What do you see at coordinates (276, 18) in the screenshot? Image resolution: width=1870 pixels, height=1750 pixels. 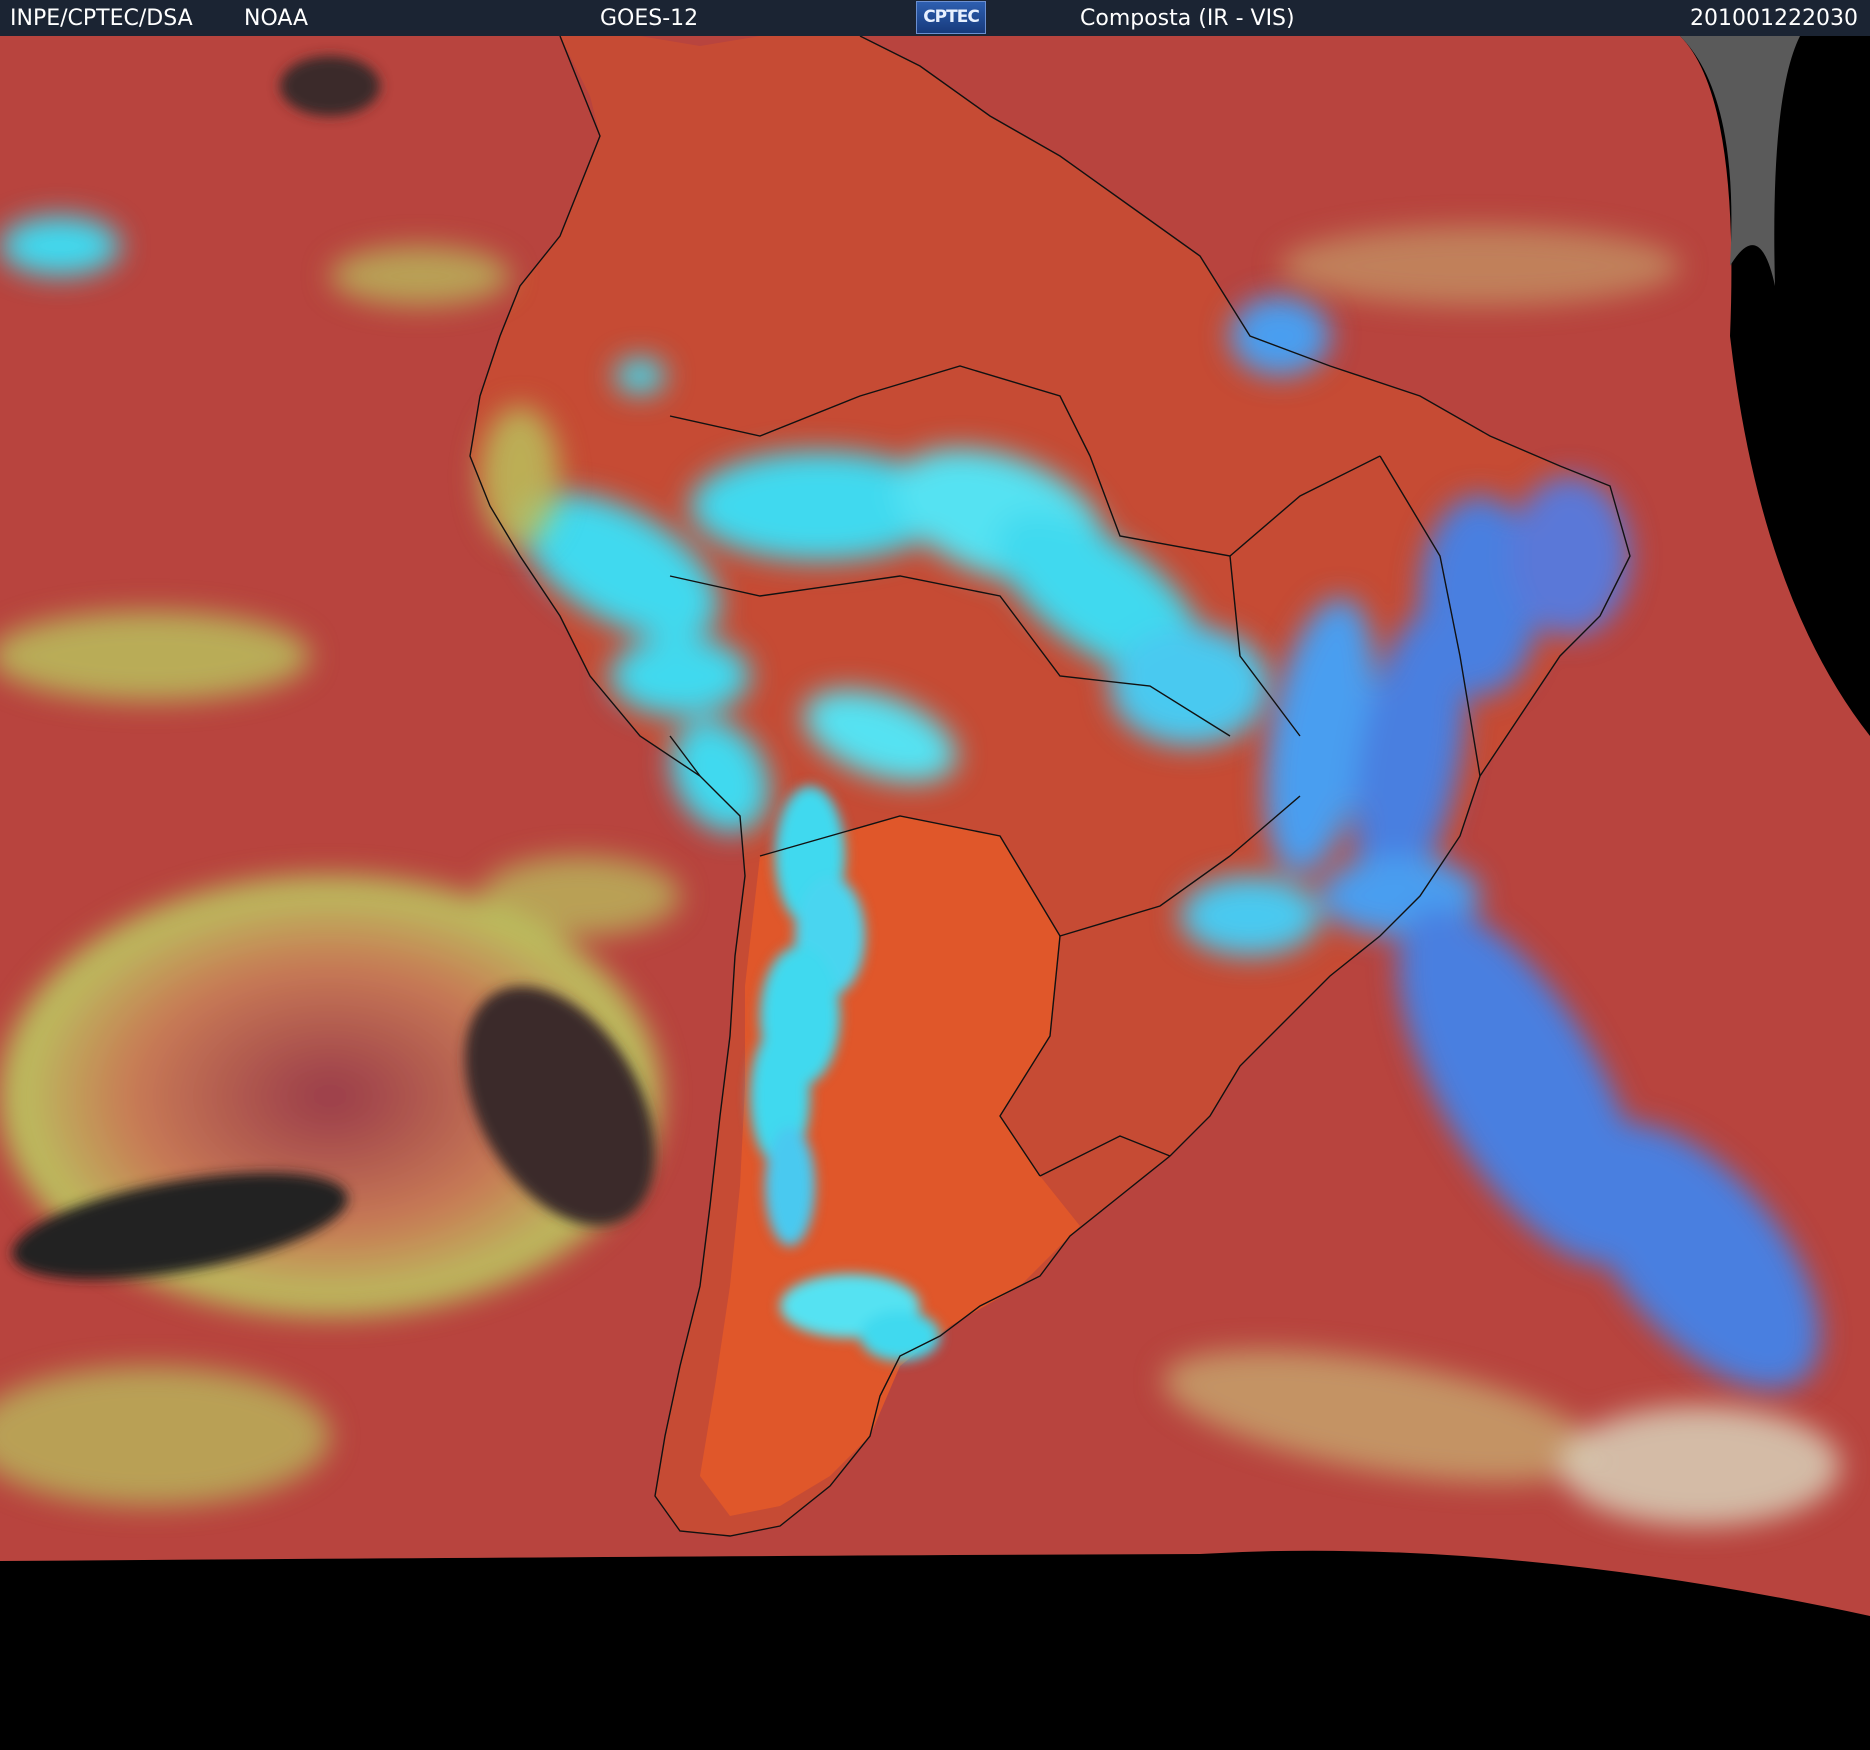 I see `source-label: NOAA` at bounding box center [276, 18].